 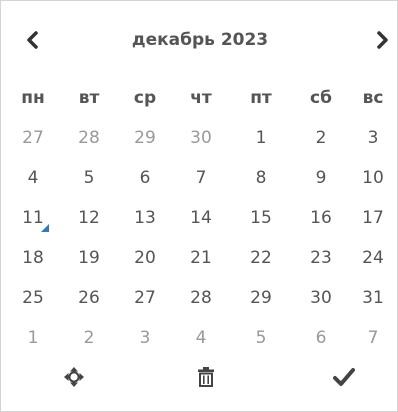 I want to click on next-month-button, so click(x=380, y=40).